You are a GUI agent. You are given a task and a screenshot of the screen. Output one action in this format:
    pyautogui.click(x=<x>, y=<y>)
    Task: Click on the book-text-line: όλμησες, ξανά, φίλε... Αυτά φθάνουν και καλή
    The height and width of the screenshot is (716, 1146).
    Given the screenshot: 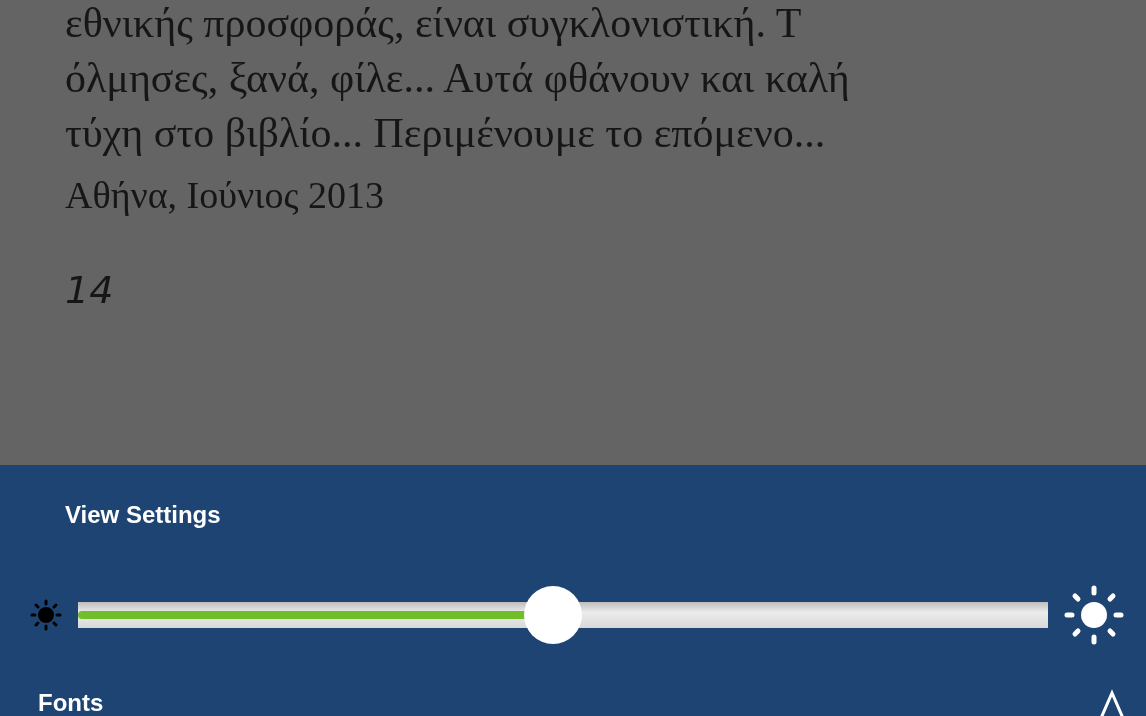 What is the action you would take?
    pyautogui.click(x=457, y=78)
    